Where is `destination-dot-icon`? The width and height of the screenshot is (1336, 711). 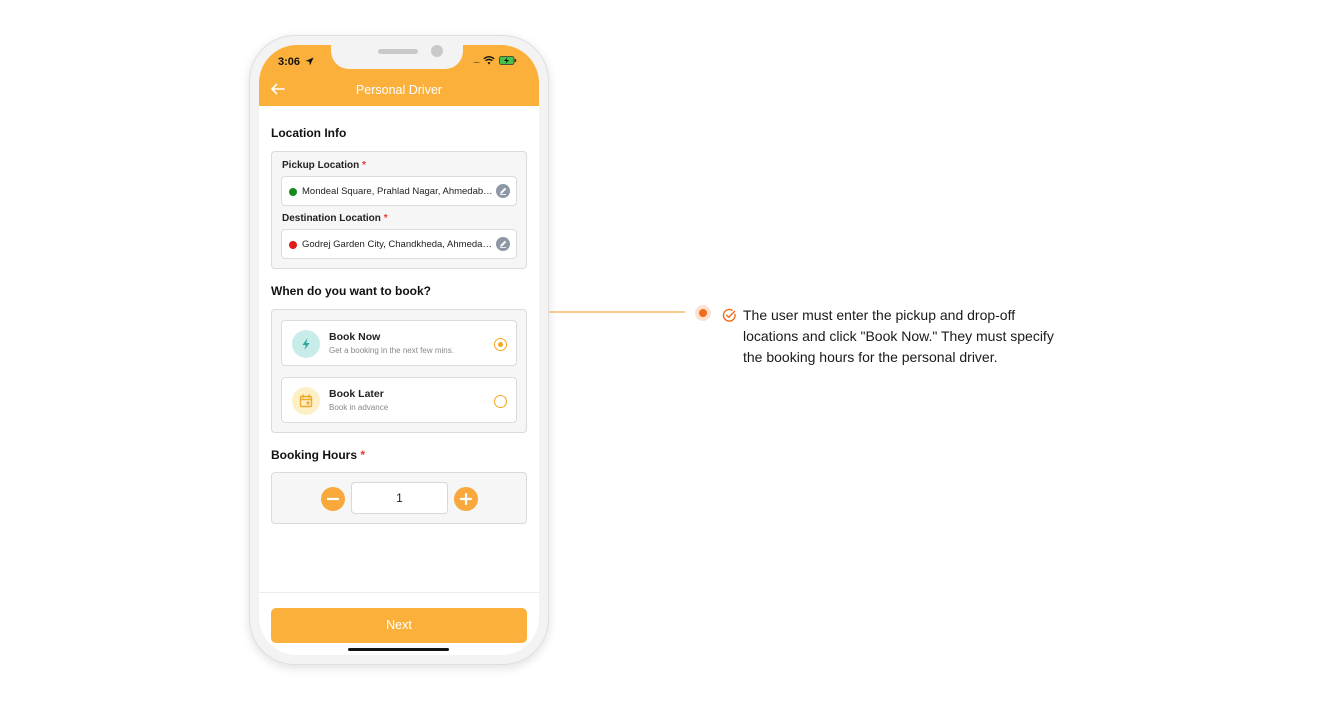 destination-dot-icon is located at coordinates (293, 245).